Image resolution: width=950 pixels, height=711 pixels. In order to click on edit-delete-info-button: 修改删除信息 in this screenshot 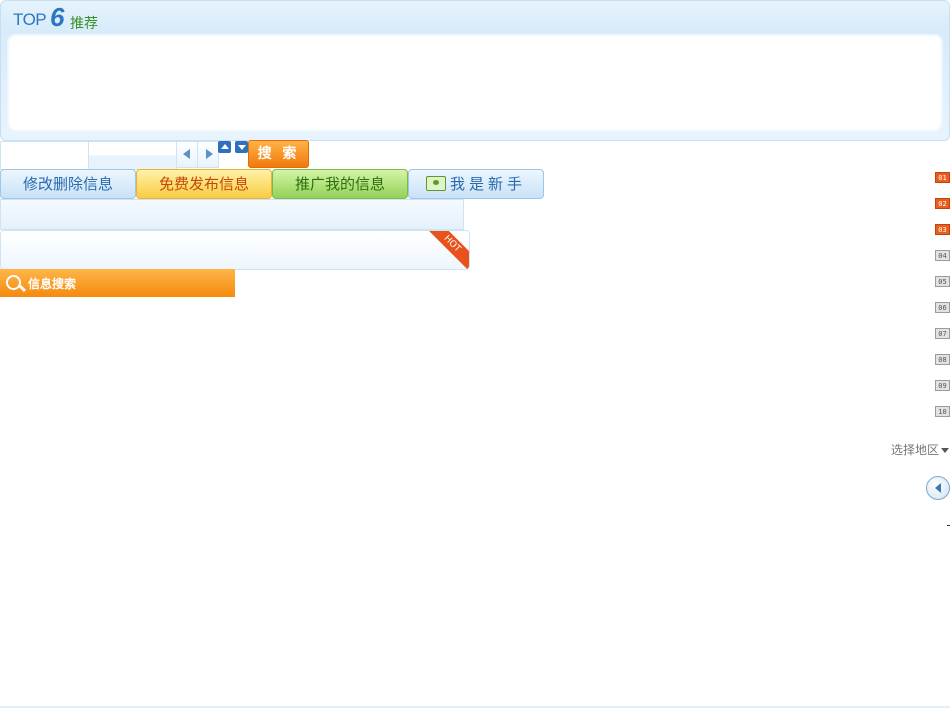, I will do `click(68, 184)`.